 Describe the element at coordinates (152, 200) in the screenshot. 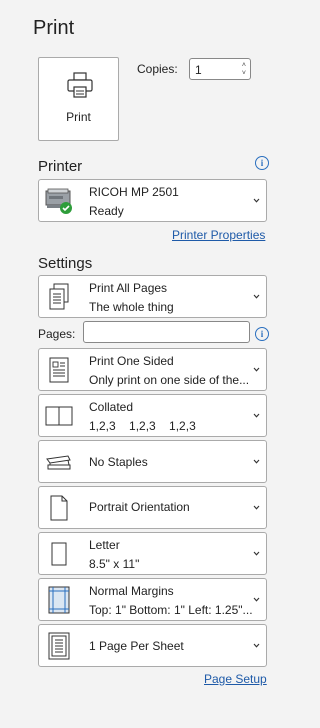

I see `printer-dropdown: RICOH MP 2501 Ready` at that location.